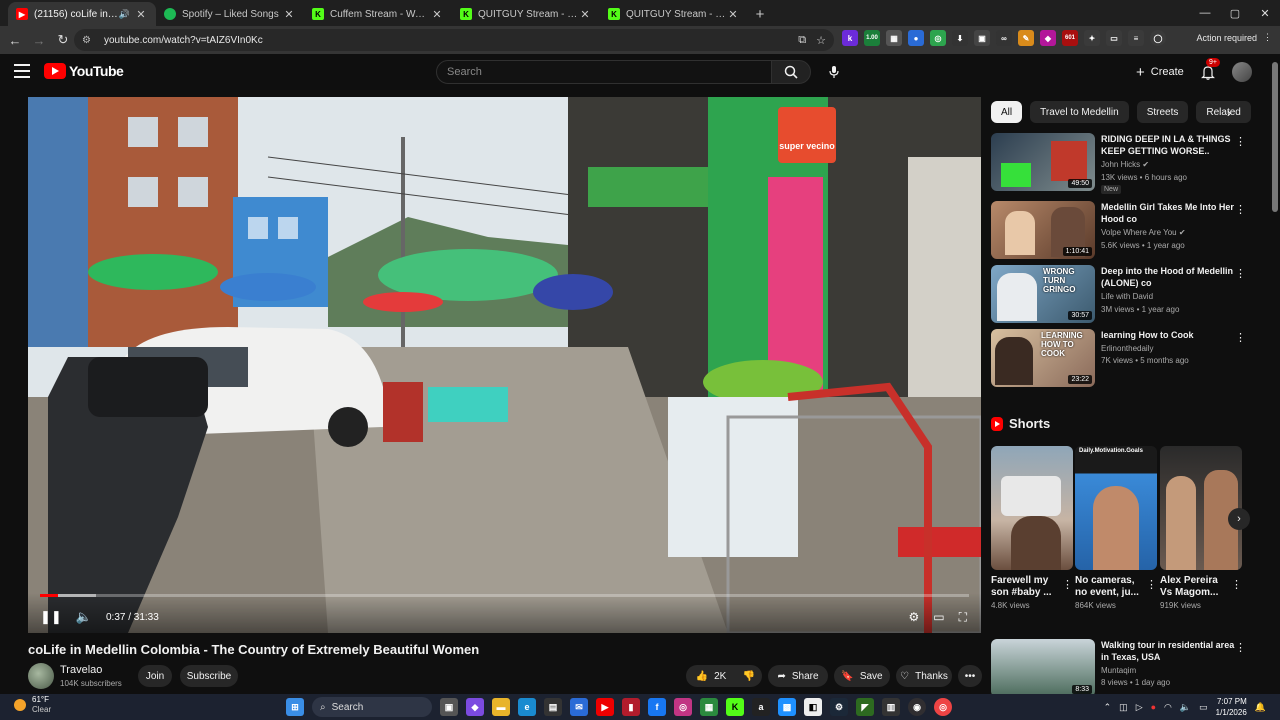 The height and width of the screenshot is (720, 1280). Describe the element at coordinates (155, 676) in the screenshot. I see `join-button: Join` at that location.